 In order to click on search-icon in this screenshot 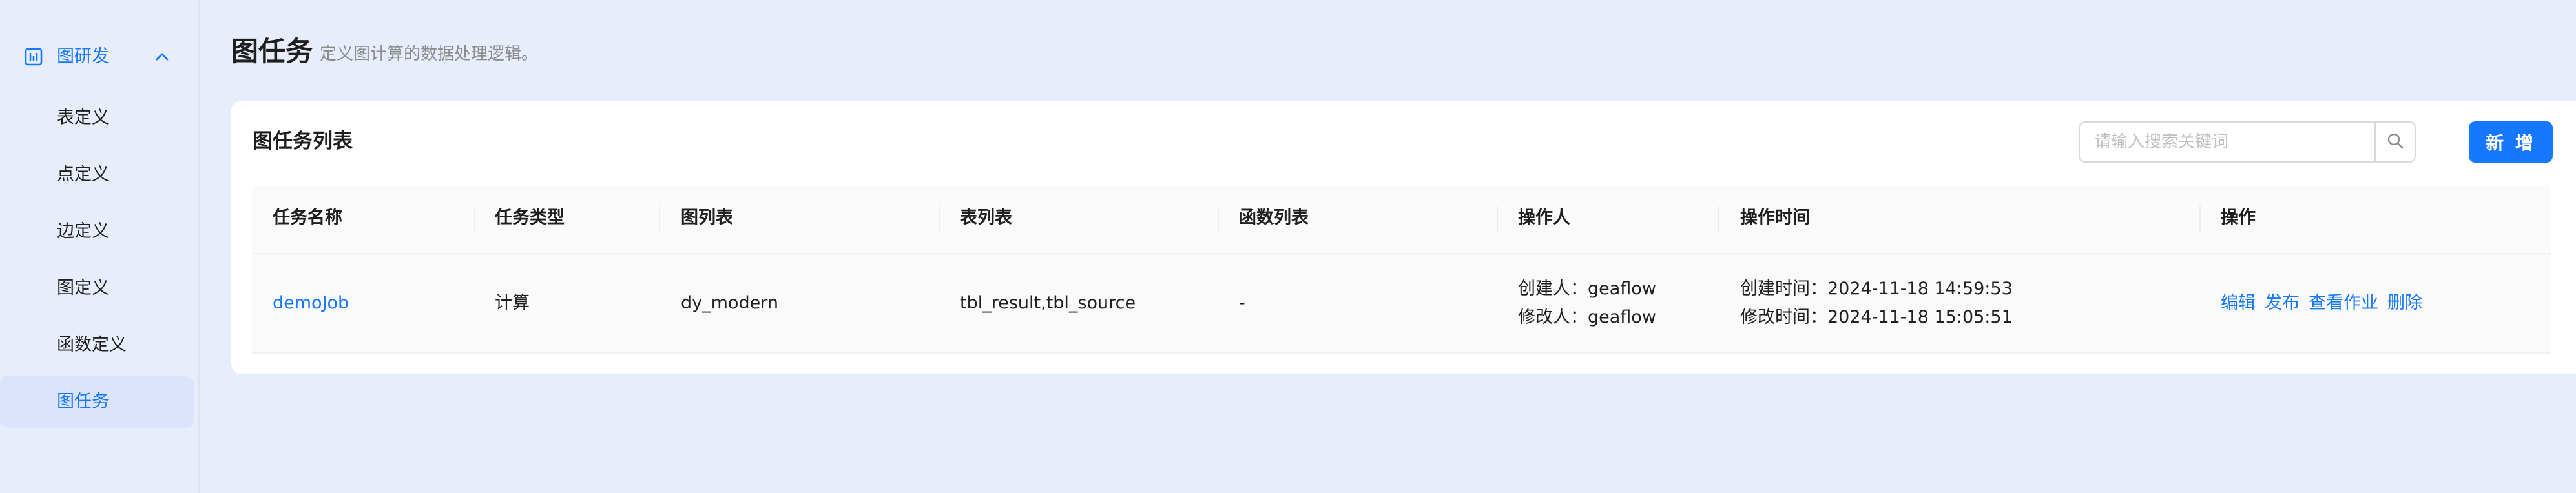, I will do `click(2395, 142)`.